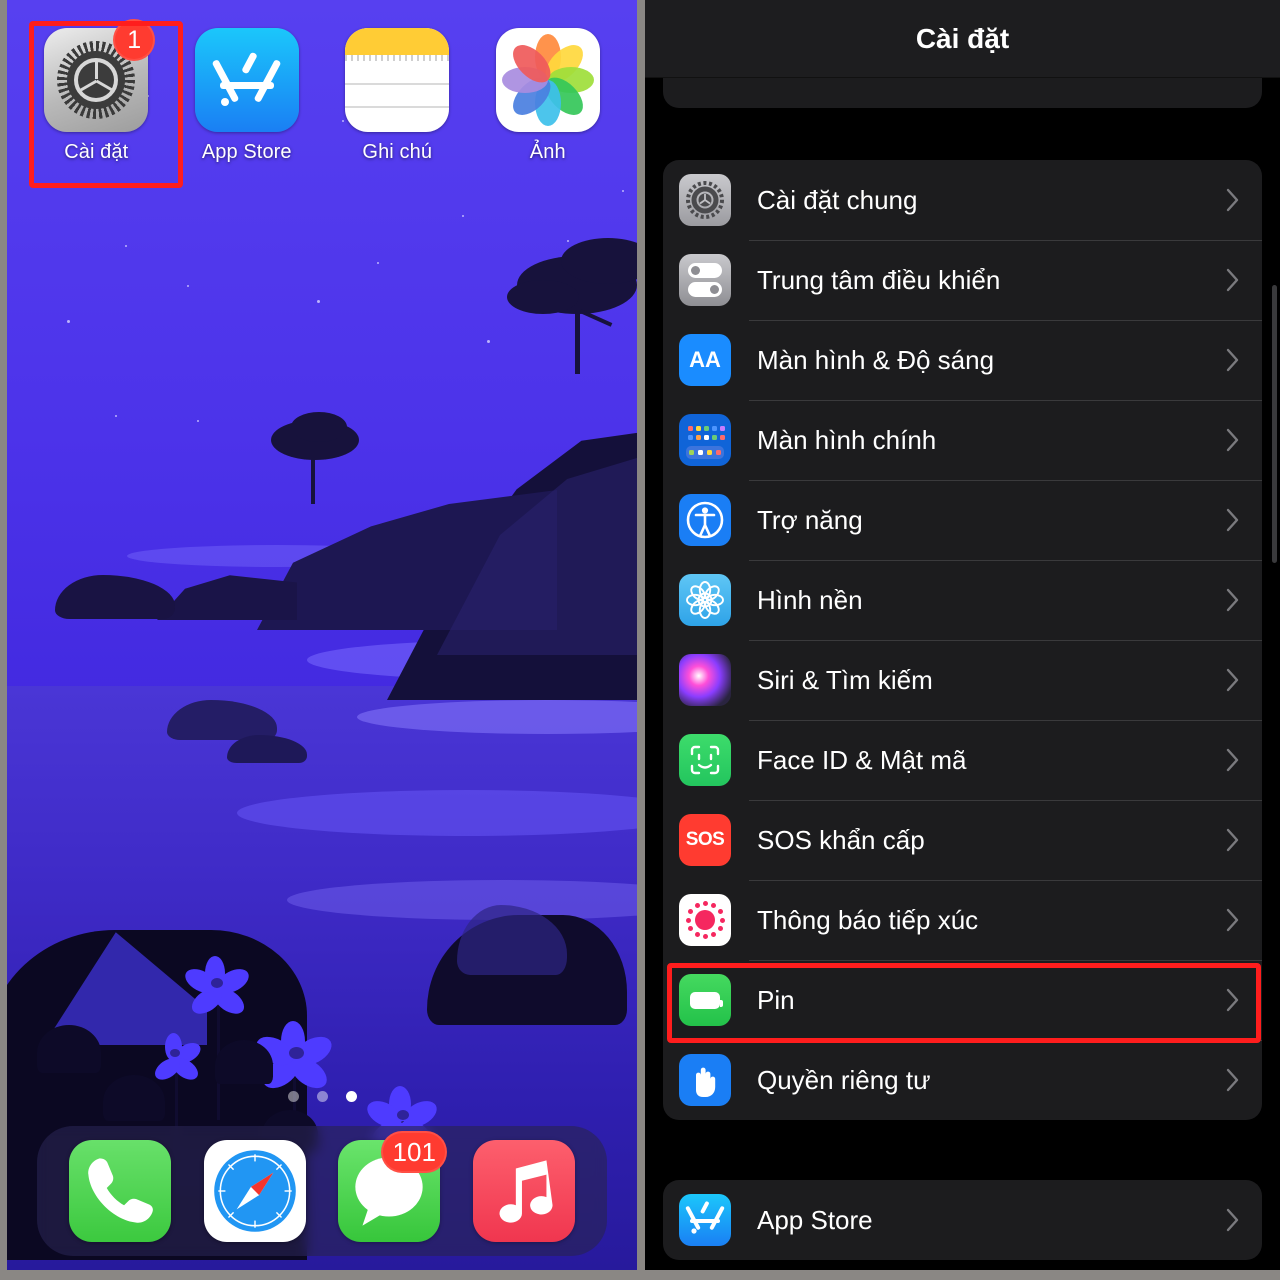 This screenshot has height=1280, width=1280. What do you see at coordinates (962, 600) in the screenshot?
I see `settings-row-wallpaper: Hình nền` at bounding box center [962, 600].